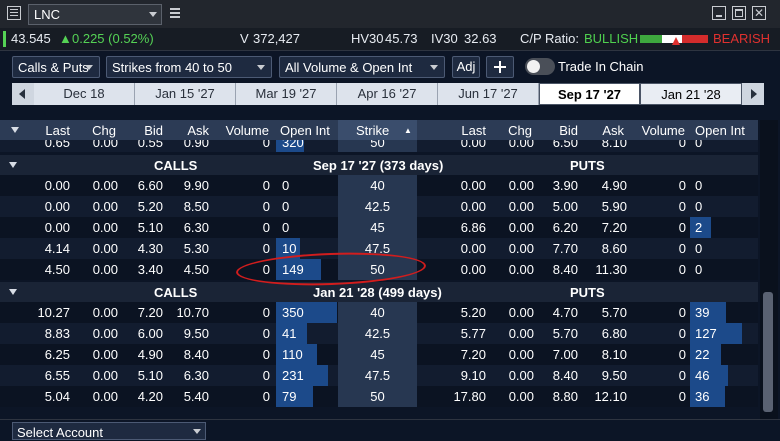 This screenshot has height=441, width=780. Describe the element at coordinates (702, 396) in the screenshot. I see `put-open-int: 36` at that location.